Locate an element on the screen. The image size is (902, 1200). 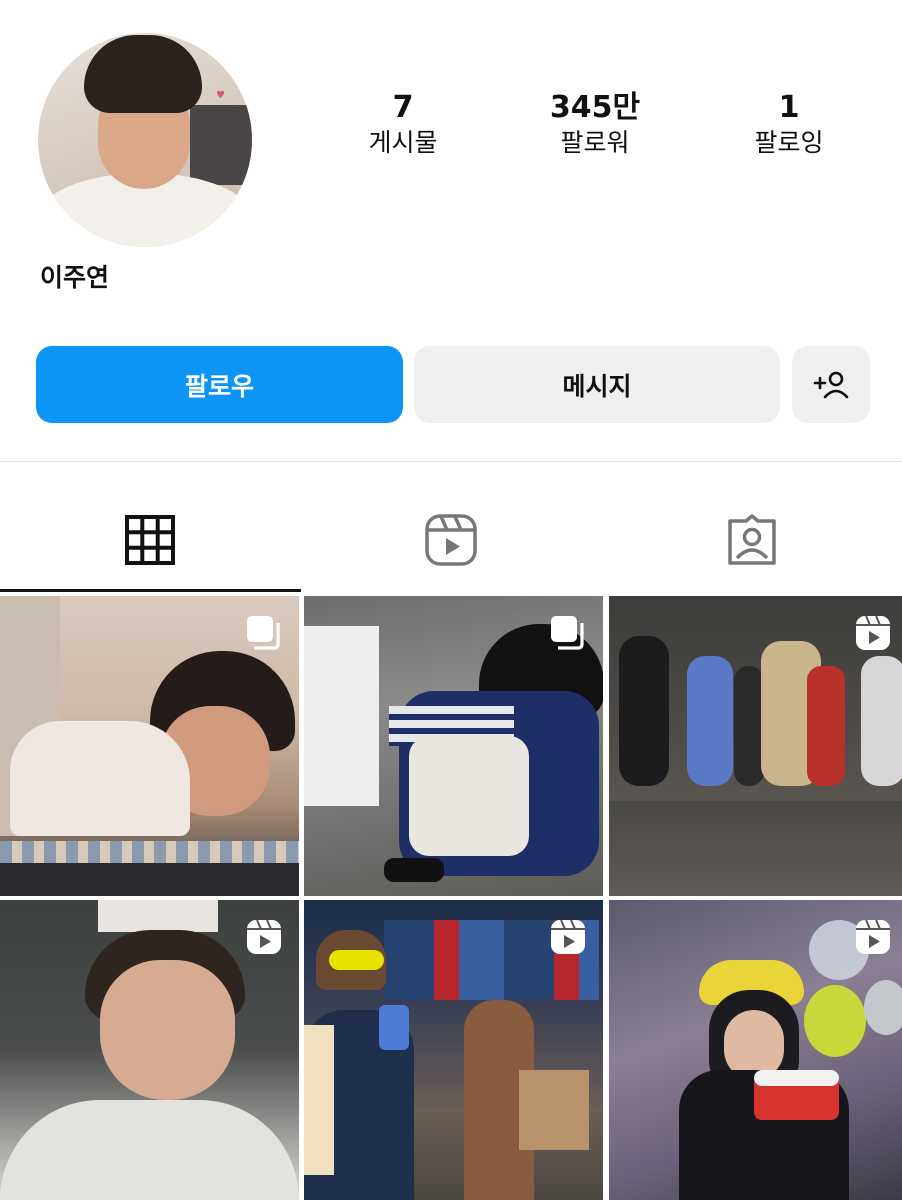
tab-reels is located at coordinates (451, 540).